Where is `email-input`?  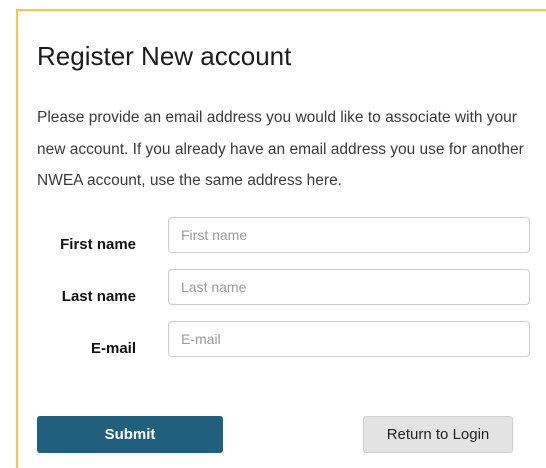 email-input is located at coordinates (349, 339).